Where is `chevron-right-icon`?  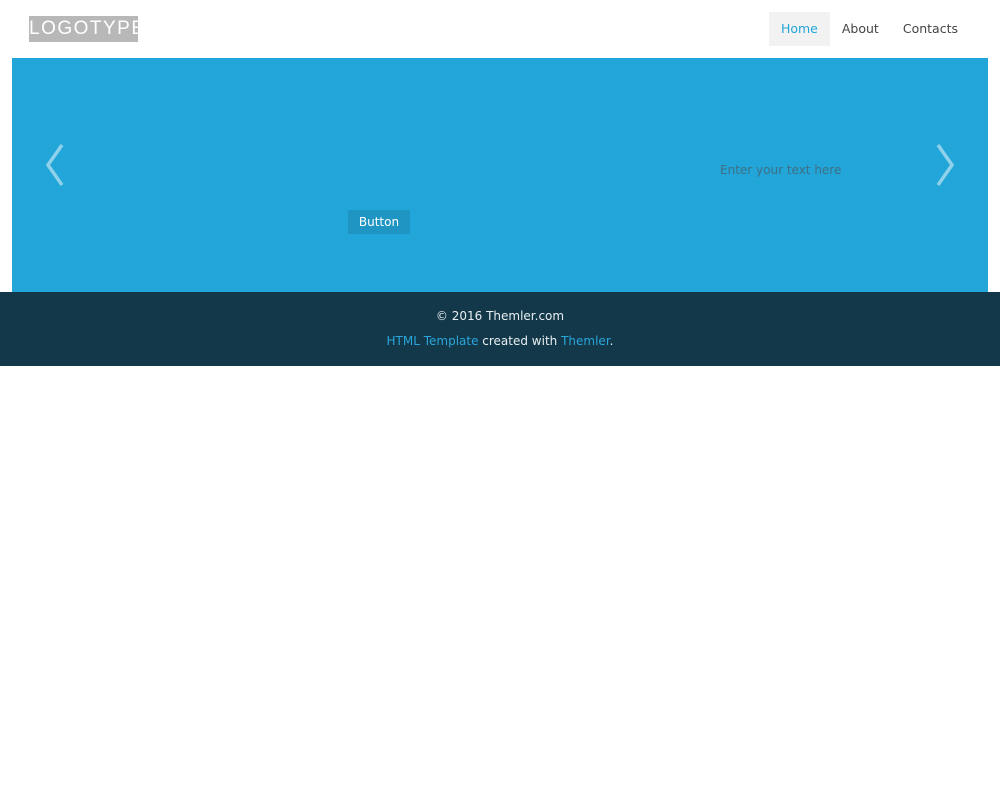 chevron-right-icon is located at coordinates (945, 165).